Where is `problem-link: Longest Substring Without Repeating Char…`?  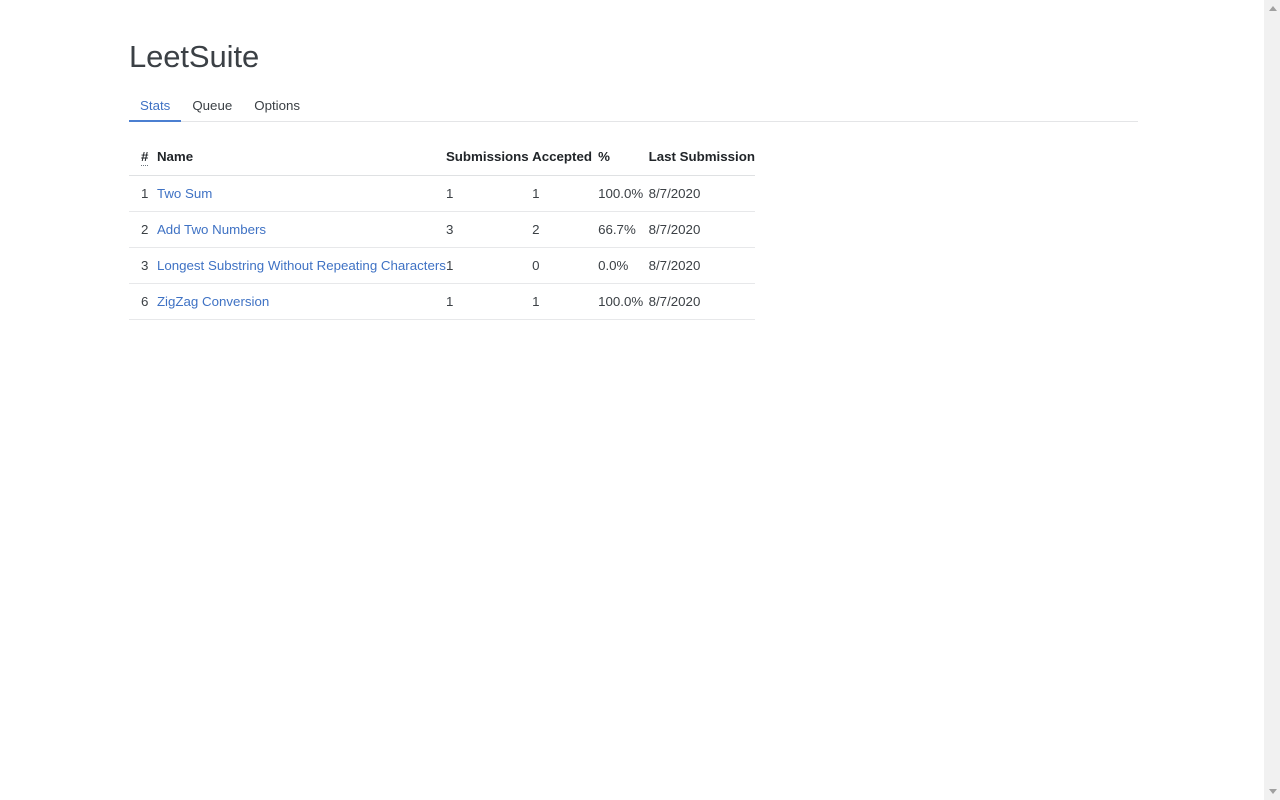
problem-link: Longest Substring Without Repeating Char… is located at coordinates (301, 265).